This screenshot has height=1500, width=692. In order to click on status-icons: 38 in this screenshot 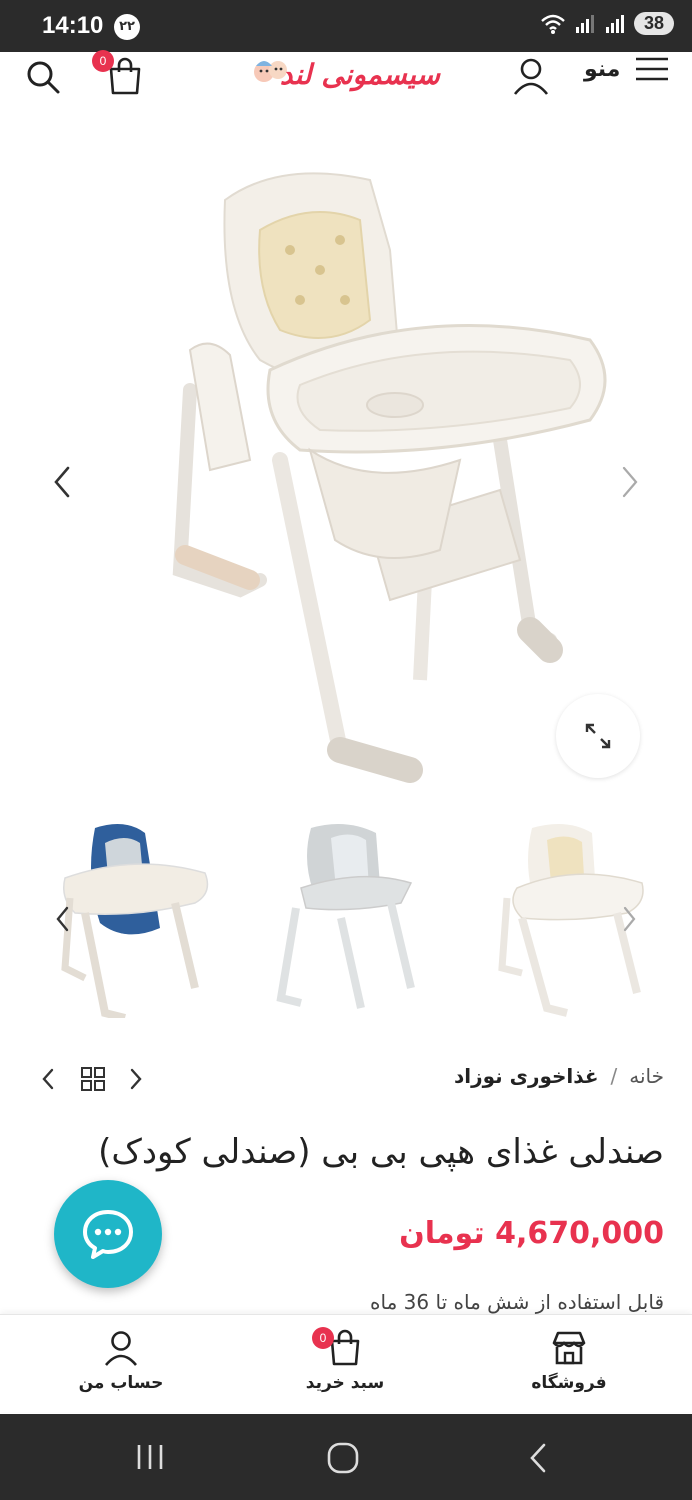, I will do `click(607, 23)`.